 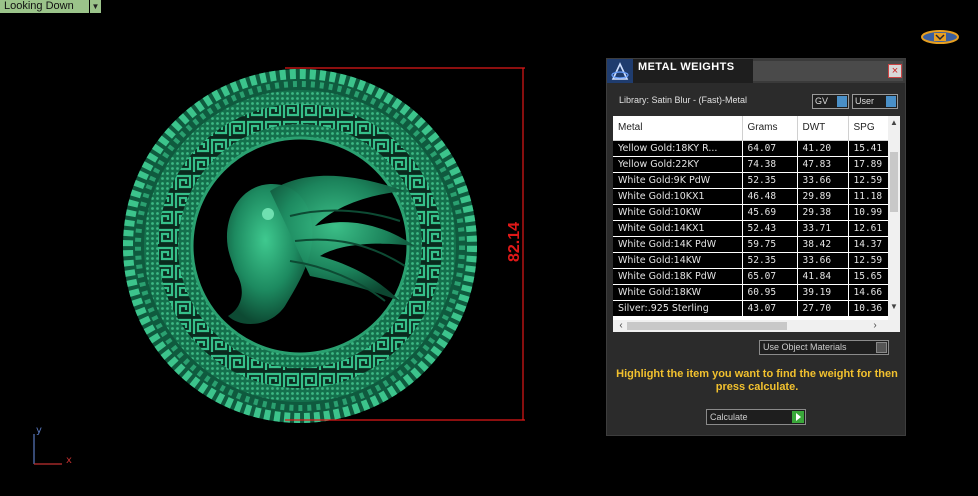 I want to click on table-row: White Gold:14KX1 52.43 33.71 12.61, so click(x=751, y=228).